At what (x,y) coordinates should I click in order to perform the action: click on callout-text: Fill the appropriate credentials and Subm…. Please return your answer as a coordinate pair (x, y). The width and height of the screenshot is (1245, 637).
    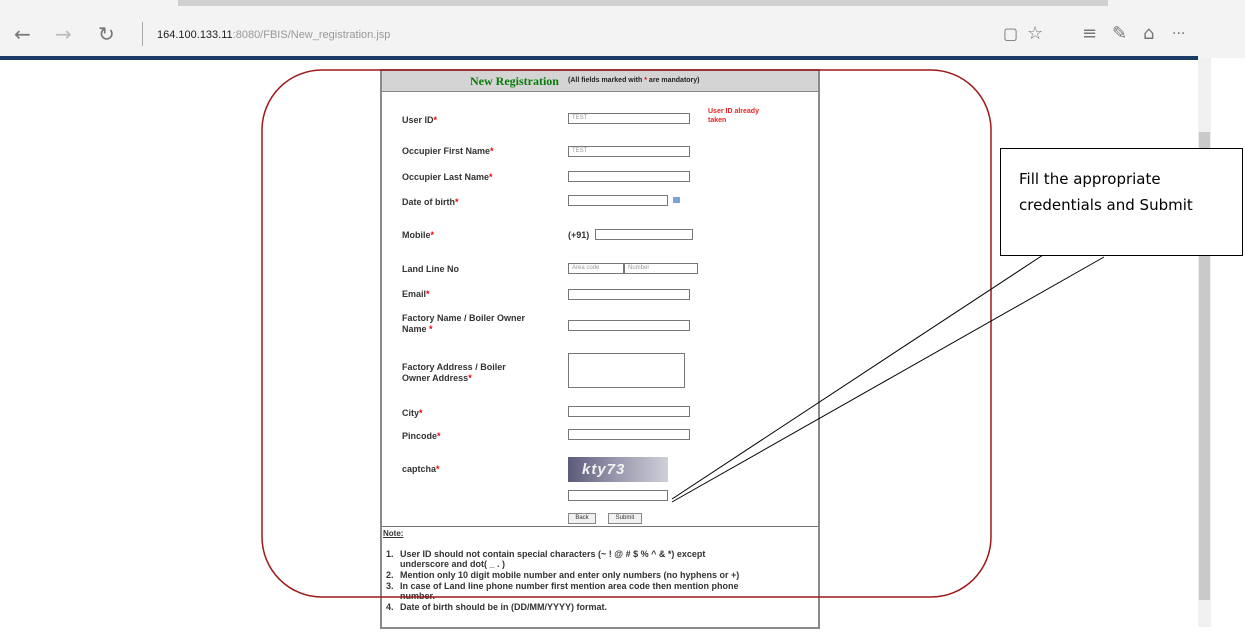
    Looking at the image, I should click on (1129, 192).